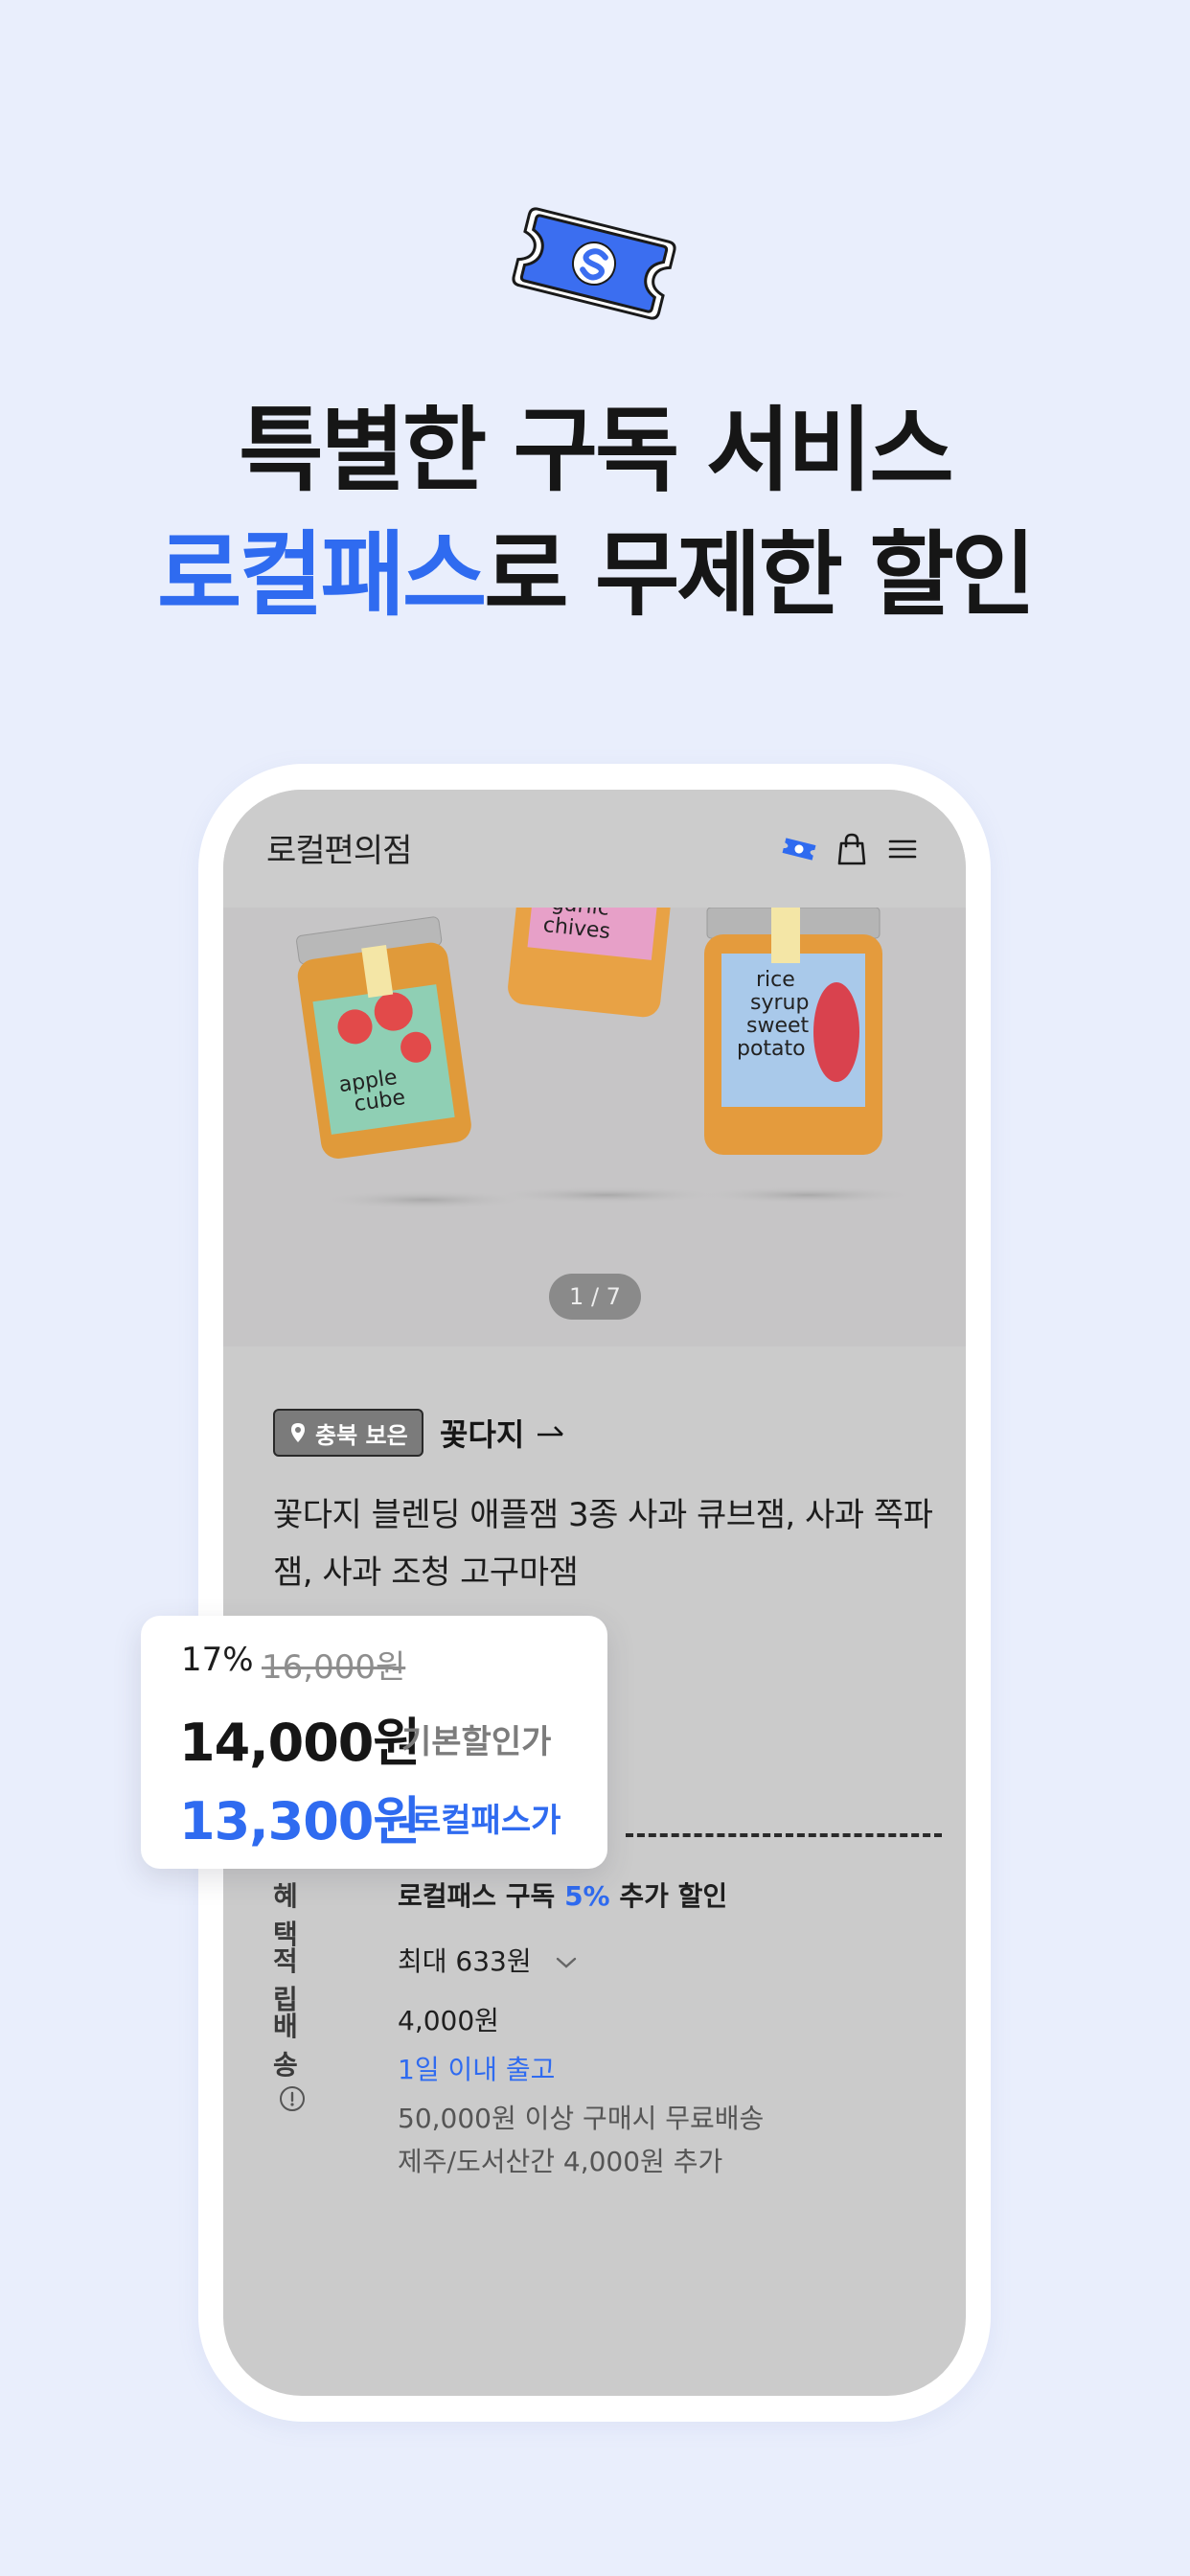 This screenshot has width=1190, height=2576. Describe the element at coordinates (595, 512) in the screenshot. I see `hero-headline: 특별한 구독 서비스 로컬패스로 무제한 할인` at that location.